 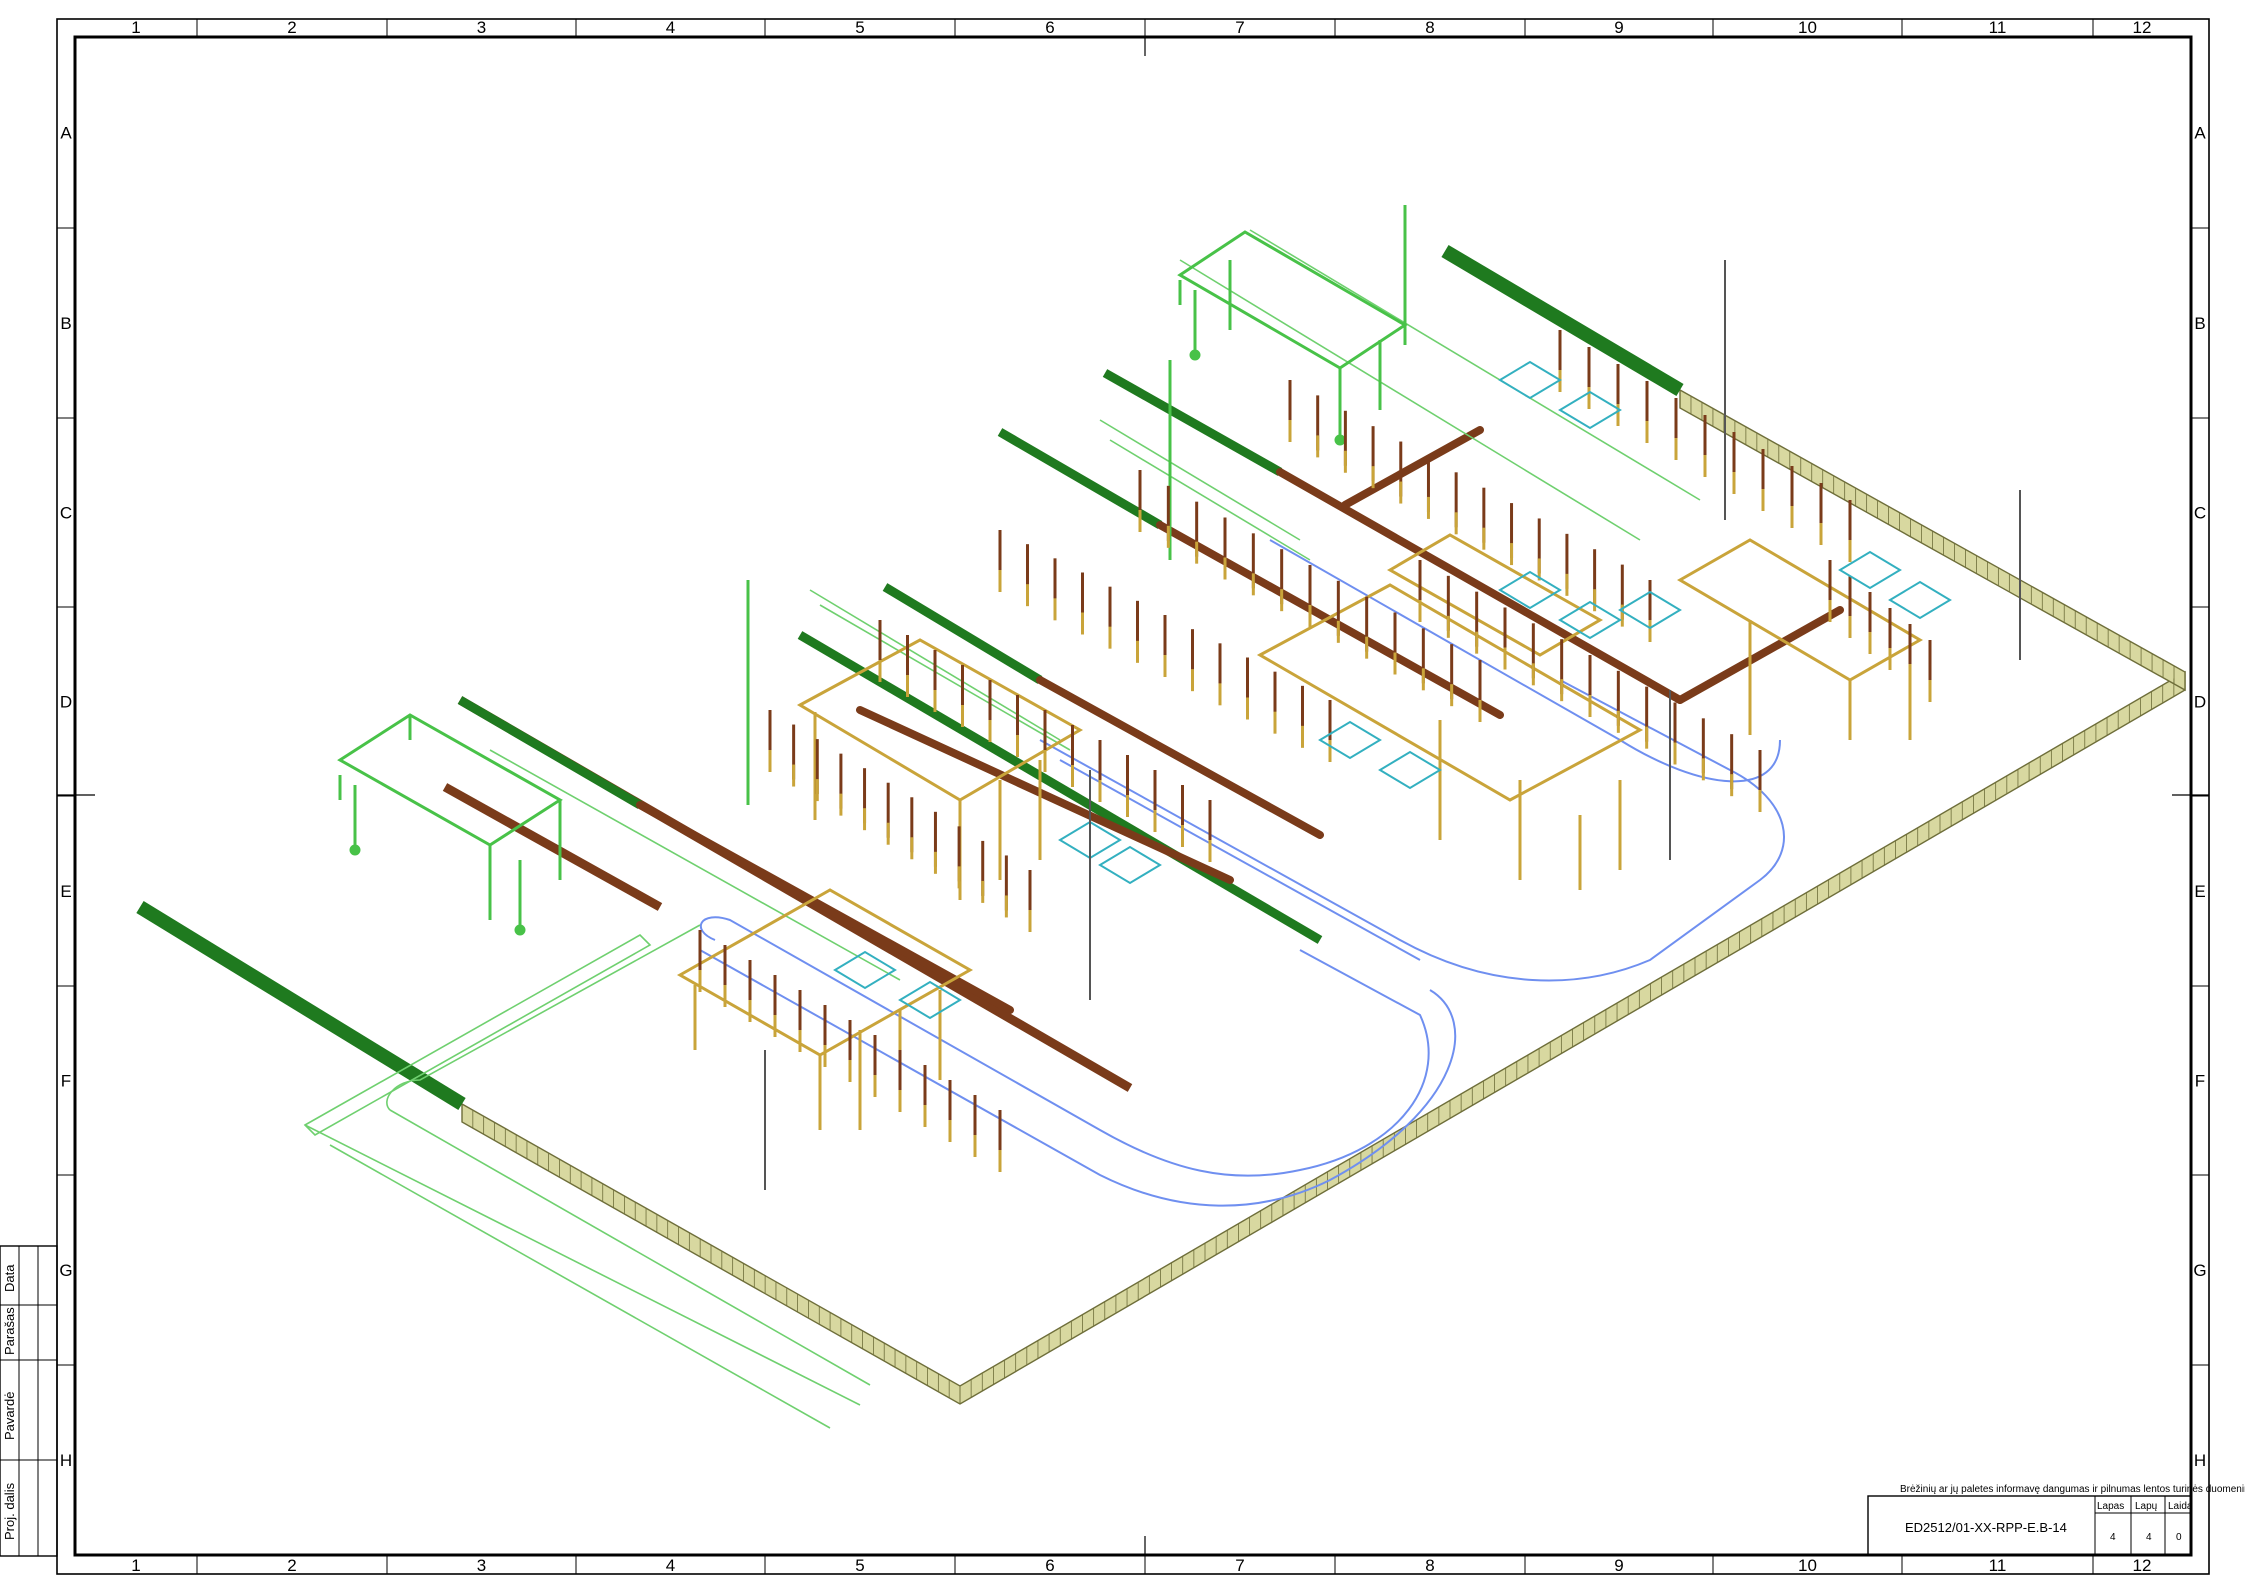 What do you see at coordinates (1618, 27) in the screenshot?
I see `column-label-top: 9` at bounding box center [1618, 27].